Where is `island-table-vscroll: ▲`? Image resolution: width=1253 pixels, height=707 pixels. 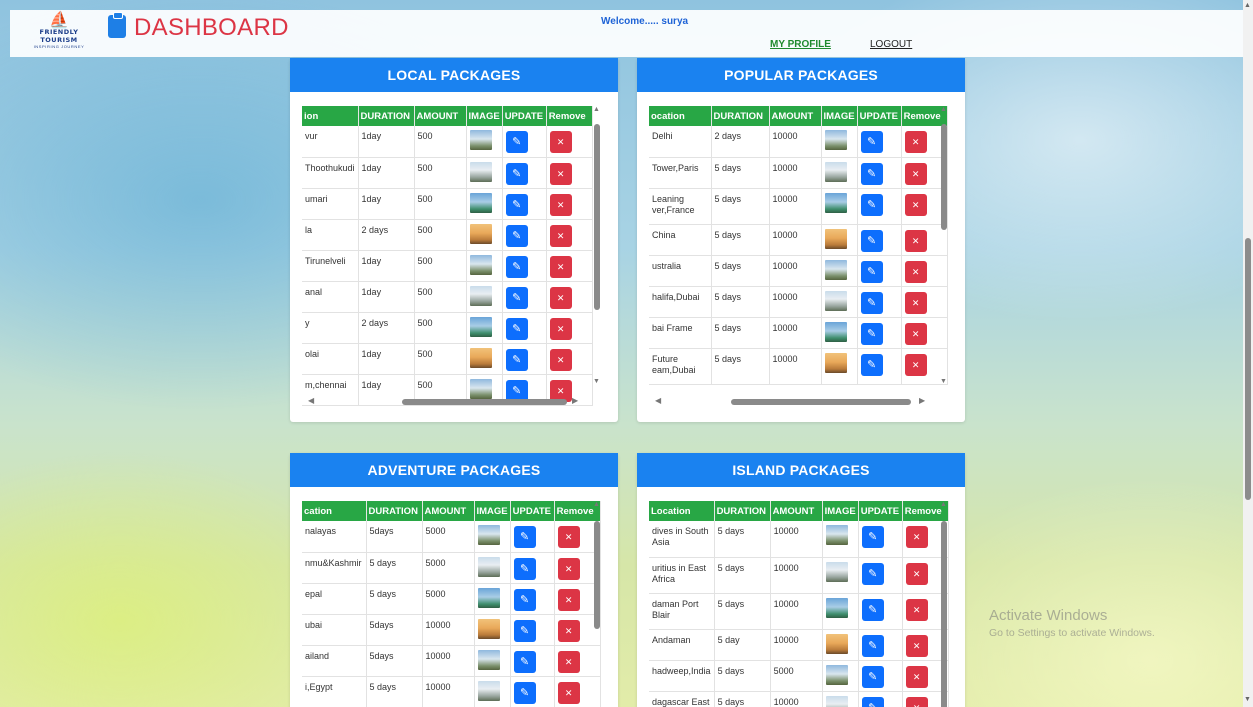 island-table-vscroll: ▲ is located at coordinates (944, 604).